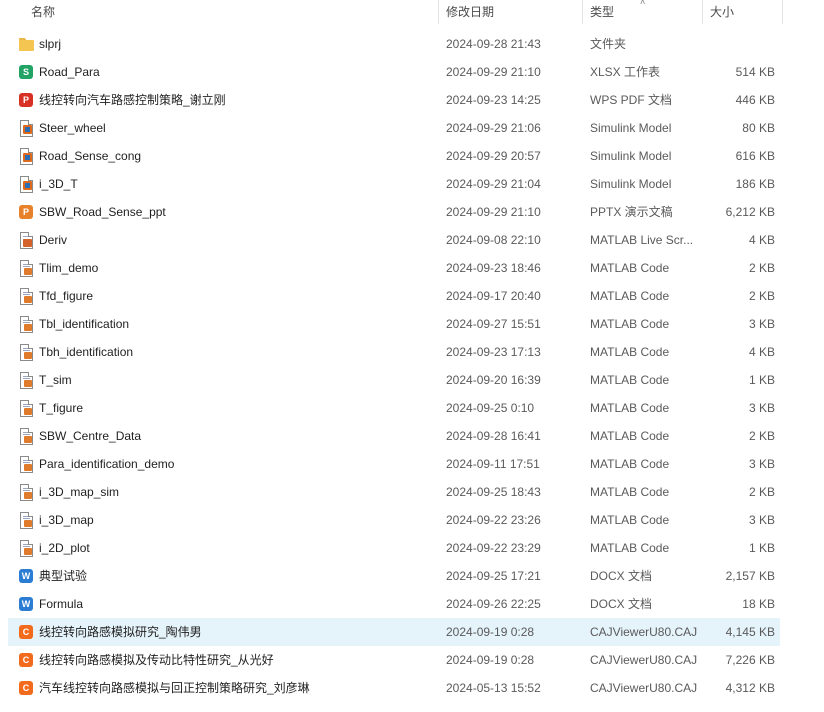 Image resolution: width=824 pixels, height=712 pixels. What do you see at coordinates (156, 660) in the screenshot?
I see `file-name: 线控转向路感模拟及传动比特性研究_从光好` at bounding box center [156, 660].